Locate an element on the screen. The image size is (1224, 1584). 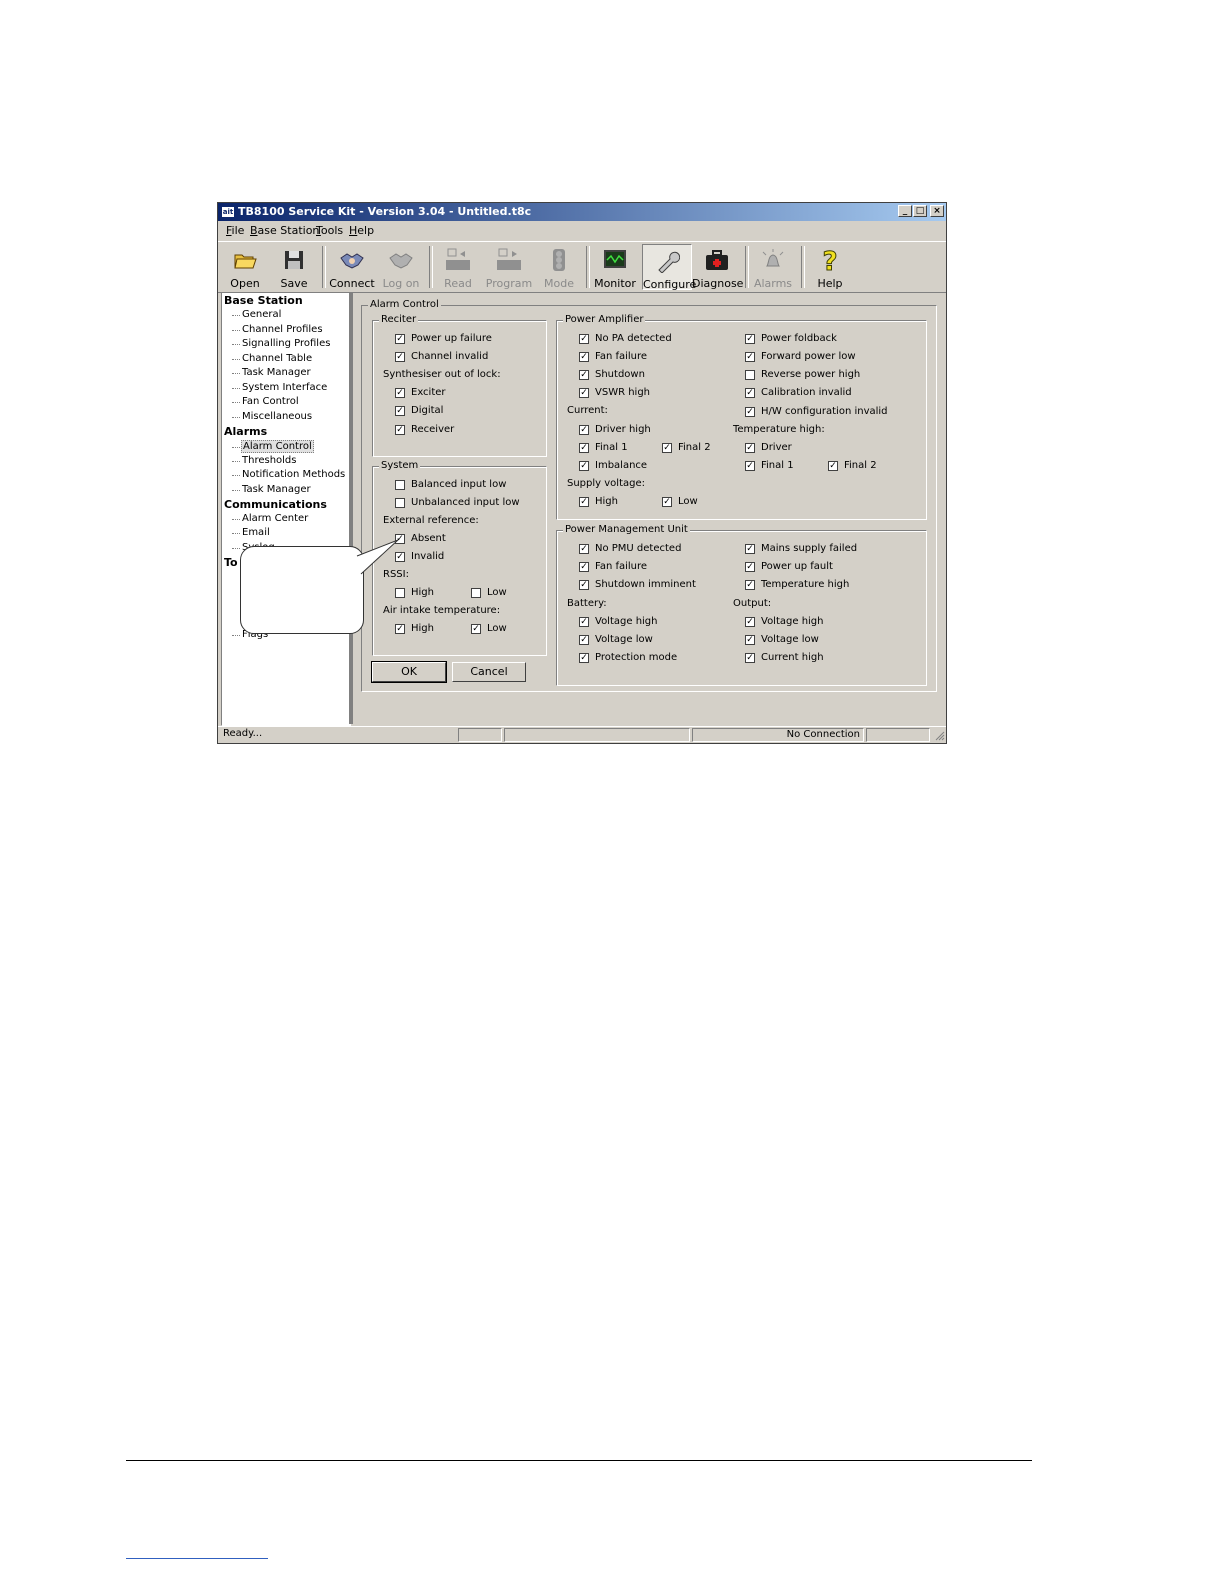
channel-invalid-checkbox: ✓ is located at coordinates (400, 357).